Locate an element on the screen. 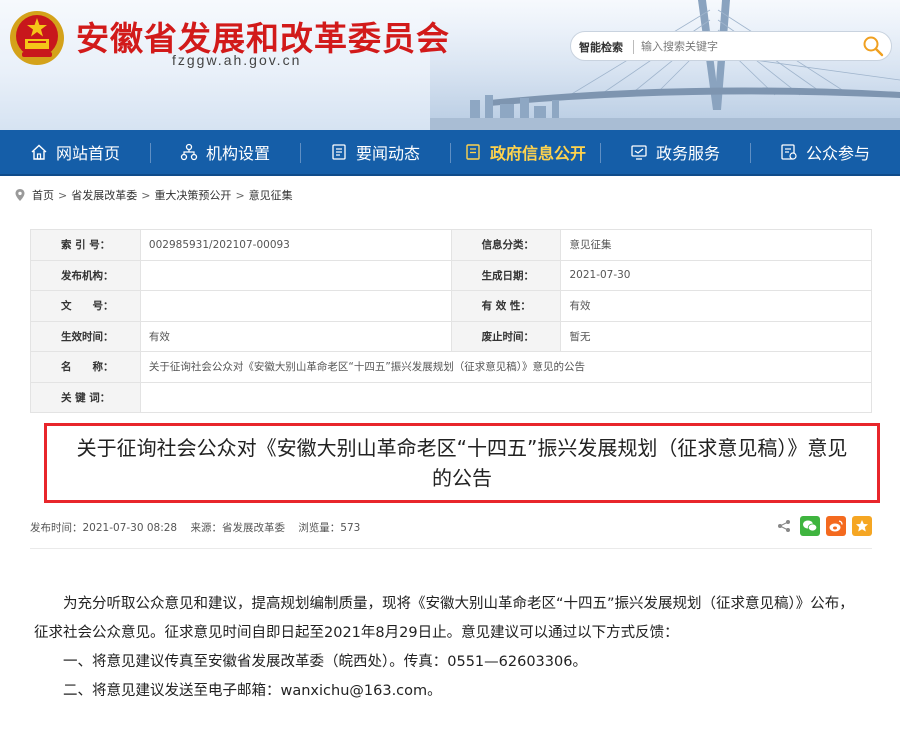 Image resolution: width=900 pixels, height=738 pixels. news-icon is located at coordinates (339, 152).